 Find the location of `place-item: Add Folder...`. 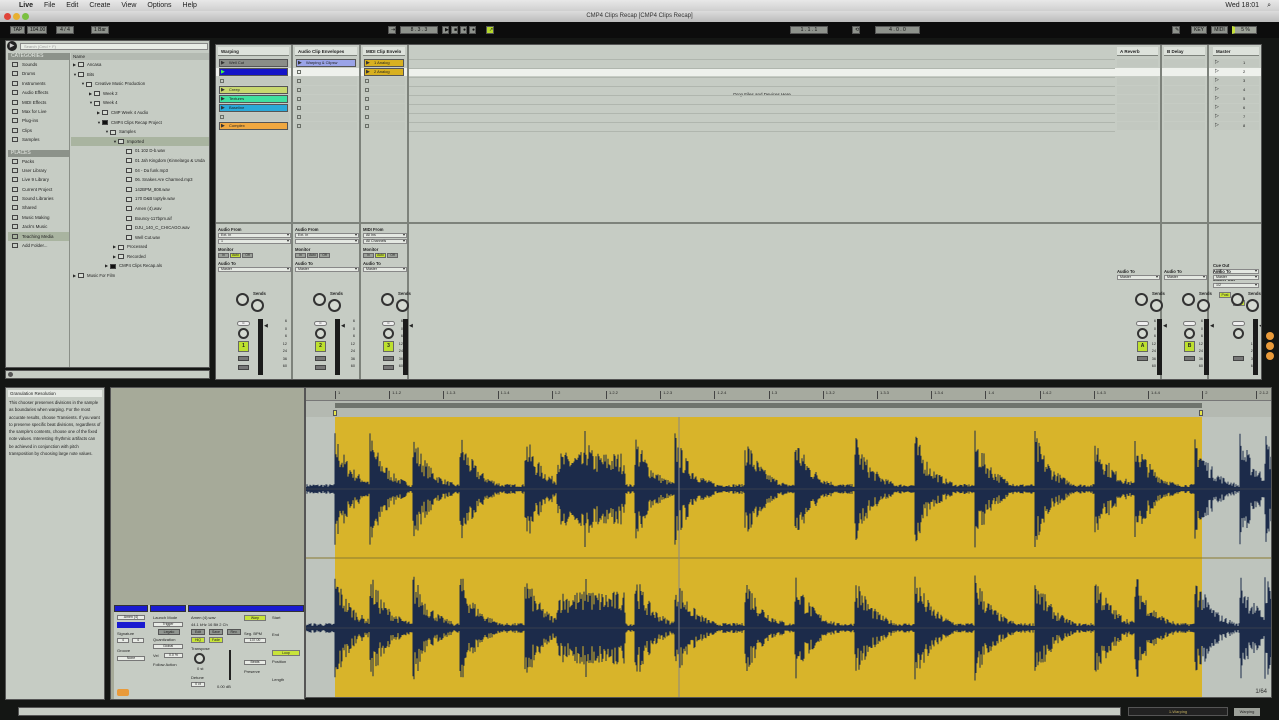

place-item: Add Folder... is located at coordinates (38, 245).